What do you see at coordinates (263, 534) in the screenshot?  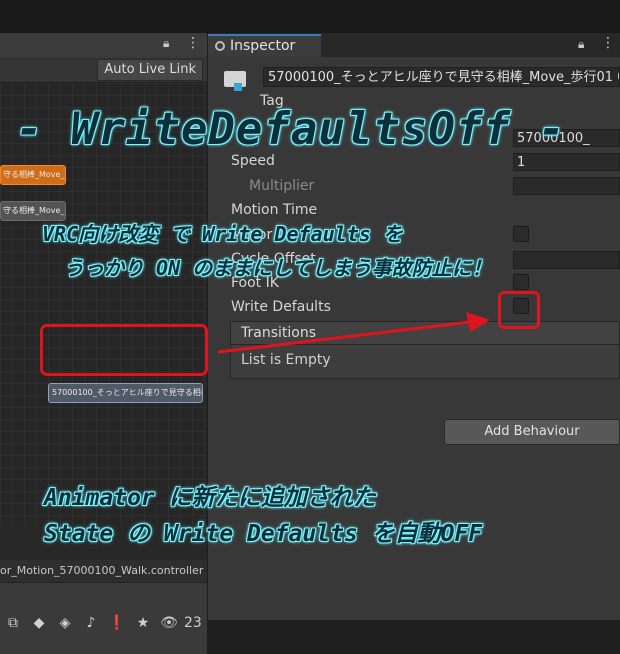 I see `overlay-line-4: State の Write Defaults を自動OFF` at bounding box center [263, 534].